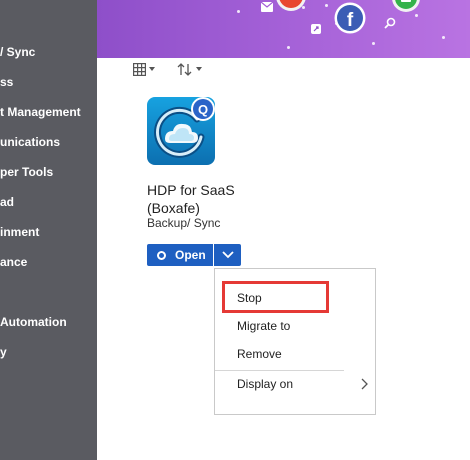 This screenshot has width=470, height=460. What do you see at coordinates (7, 202) in the screenshot?
I see `sidebar-item-label: ad` at bounding box center [7, 202].